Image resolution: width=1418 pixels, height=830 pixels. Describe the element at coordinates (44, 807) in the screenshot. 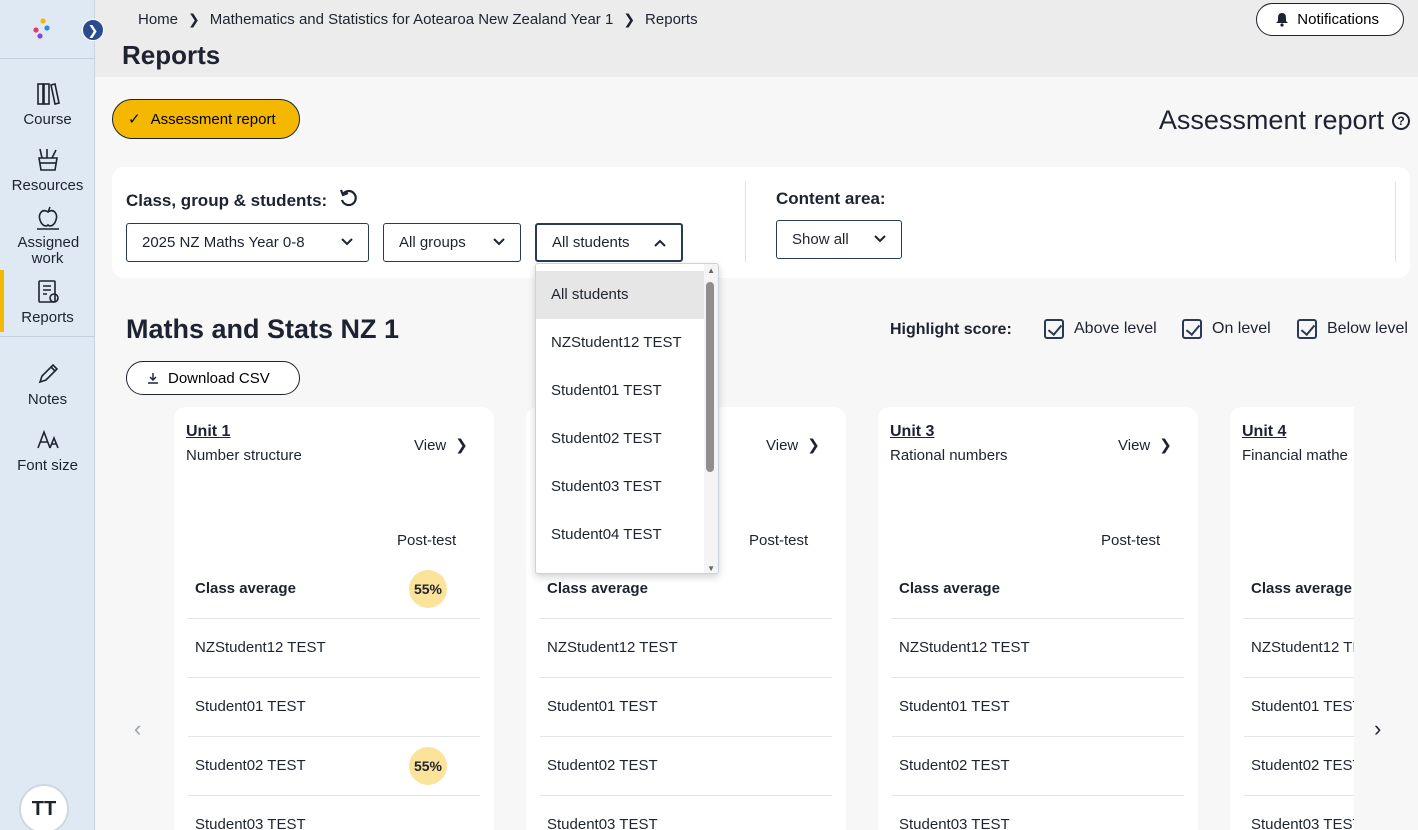

I see `avatar: TT` at that location.